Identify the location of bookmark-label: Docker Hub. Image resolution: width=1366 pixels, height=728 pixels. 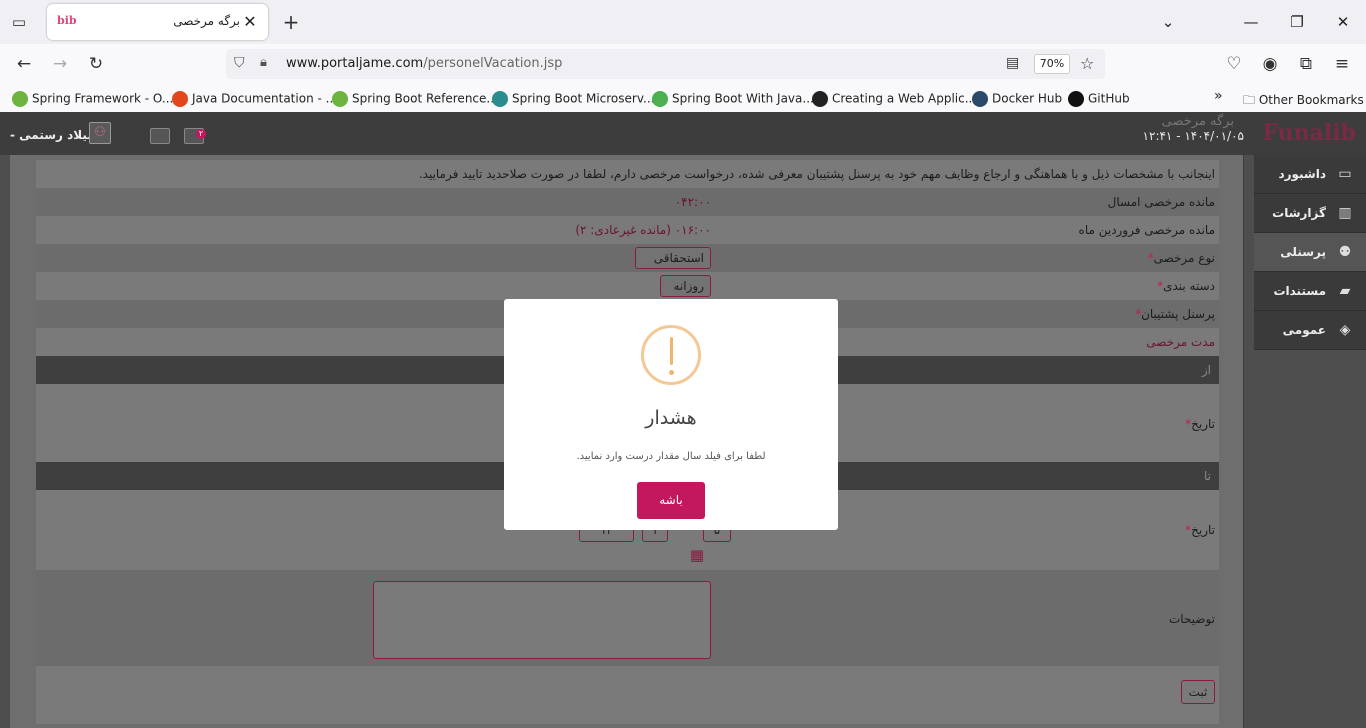
(1027, 98).